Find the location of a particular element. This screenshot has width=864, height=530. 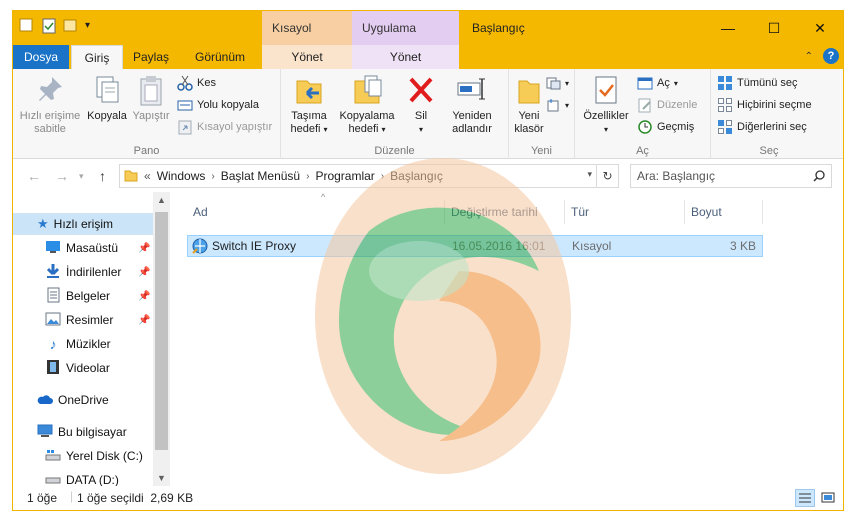

paste-button: Yapıştır is located at coordinates (151, 98).